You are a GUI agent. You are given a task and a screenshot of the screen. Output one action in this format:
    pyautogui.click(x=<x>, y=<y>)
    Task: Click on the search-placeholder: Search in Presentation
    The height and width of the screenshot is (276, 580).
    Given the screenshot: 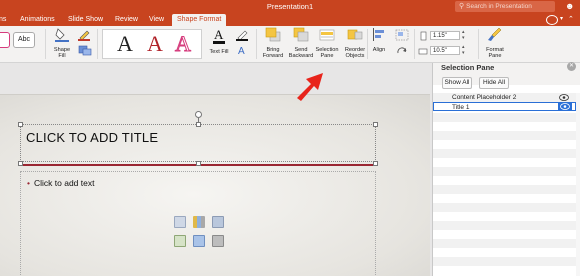 What is the action you would take?
    pyautogui.click(x=499, y=6)
    